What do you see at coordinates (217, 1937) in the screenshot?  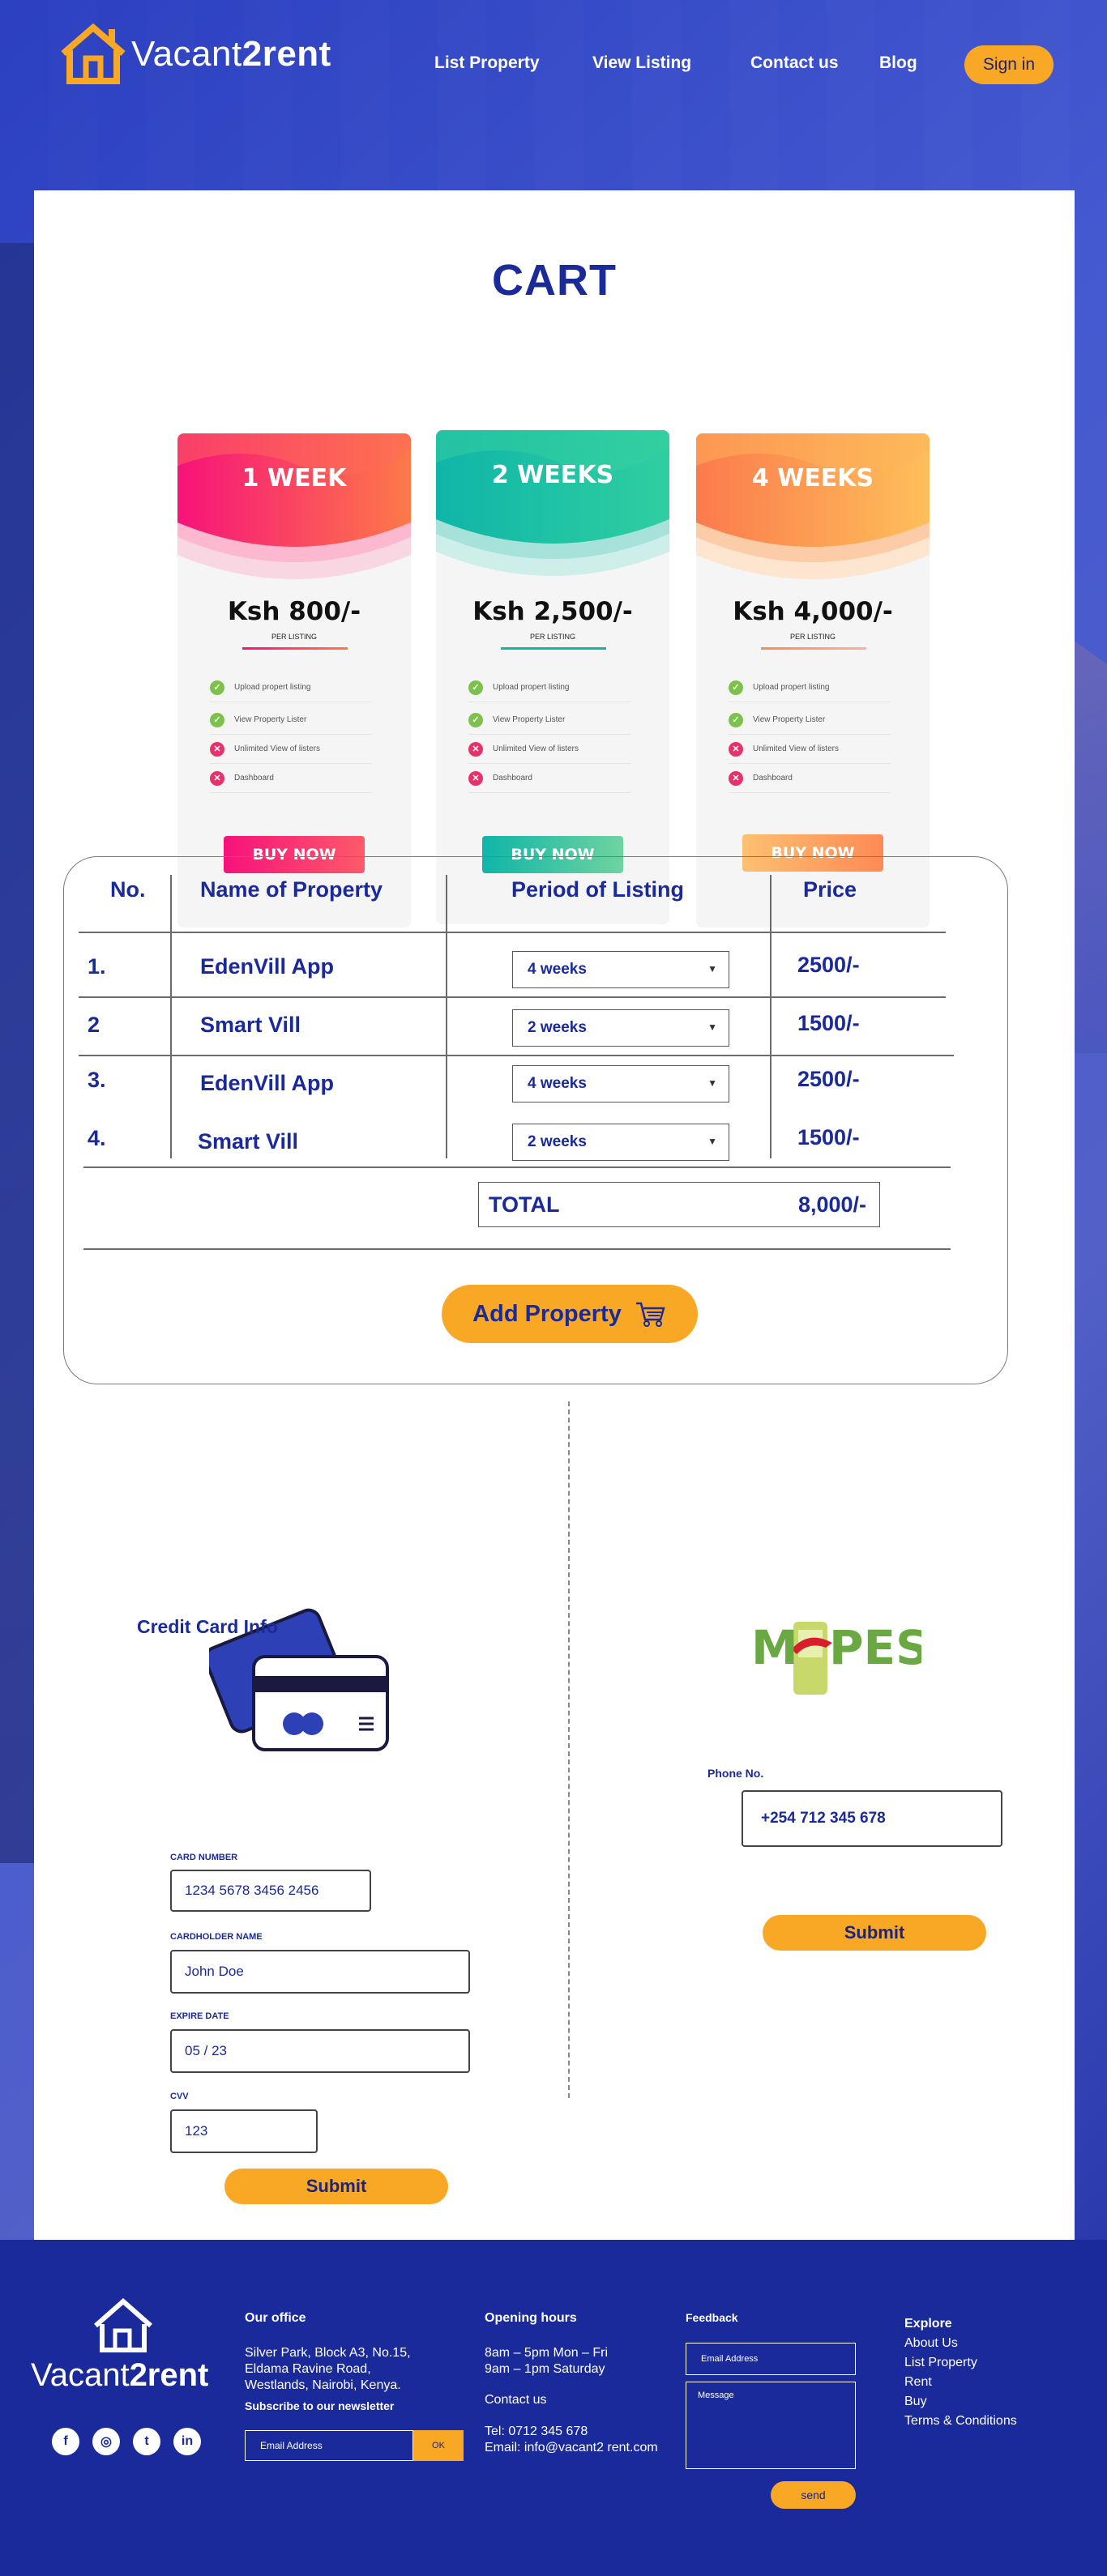 I see `cardholder-name-label: CARDHOLDER NAME` at bounding box center [217, 1937].